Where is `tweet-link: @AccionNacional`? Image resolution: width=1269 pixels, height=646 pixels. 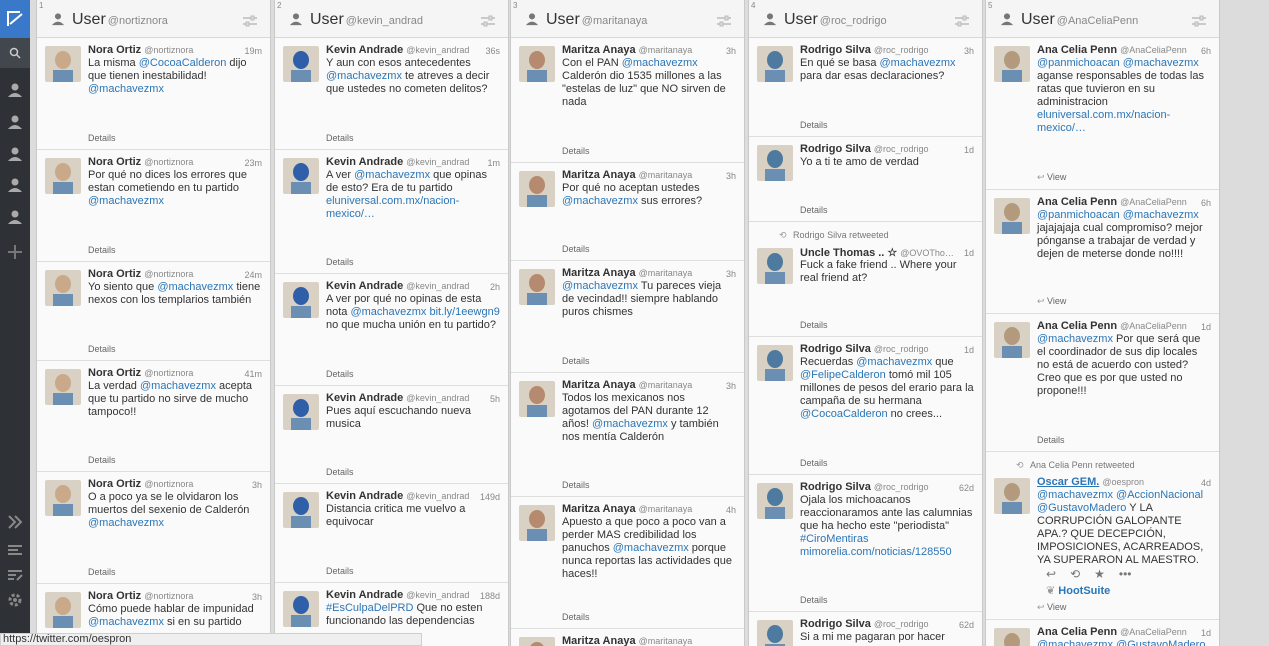
tweet-link: @AccionNacional is located at coordinates (1159, 495).